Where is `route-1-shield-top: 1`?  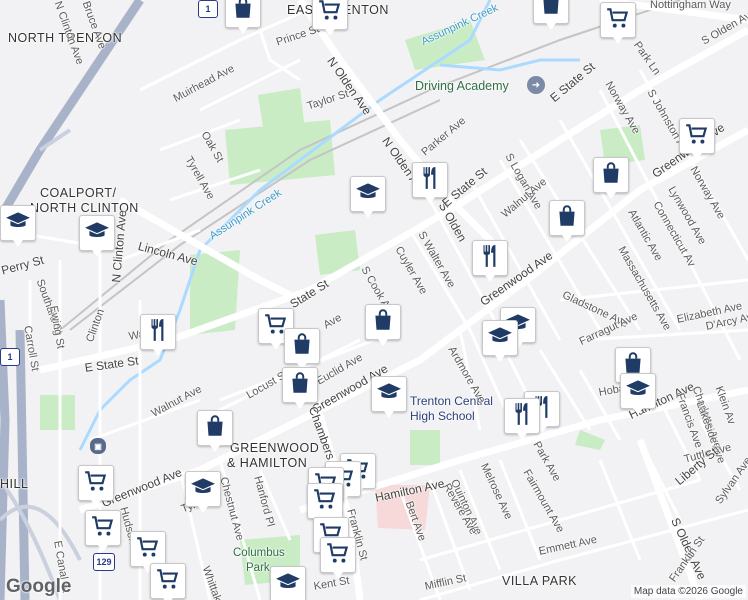 route-1-shield-top: 1 is located at coordinates (208, 9).